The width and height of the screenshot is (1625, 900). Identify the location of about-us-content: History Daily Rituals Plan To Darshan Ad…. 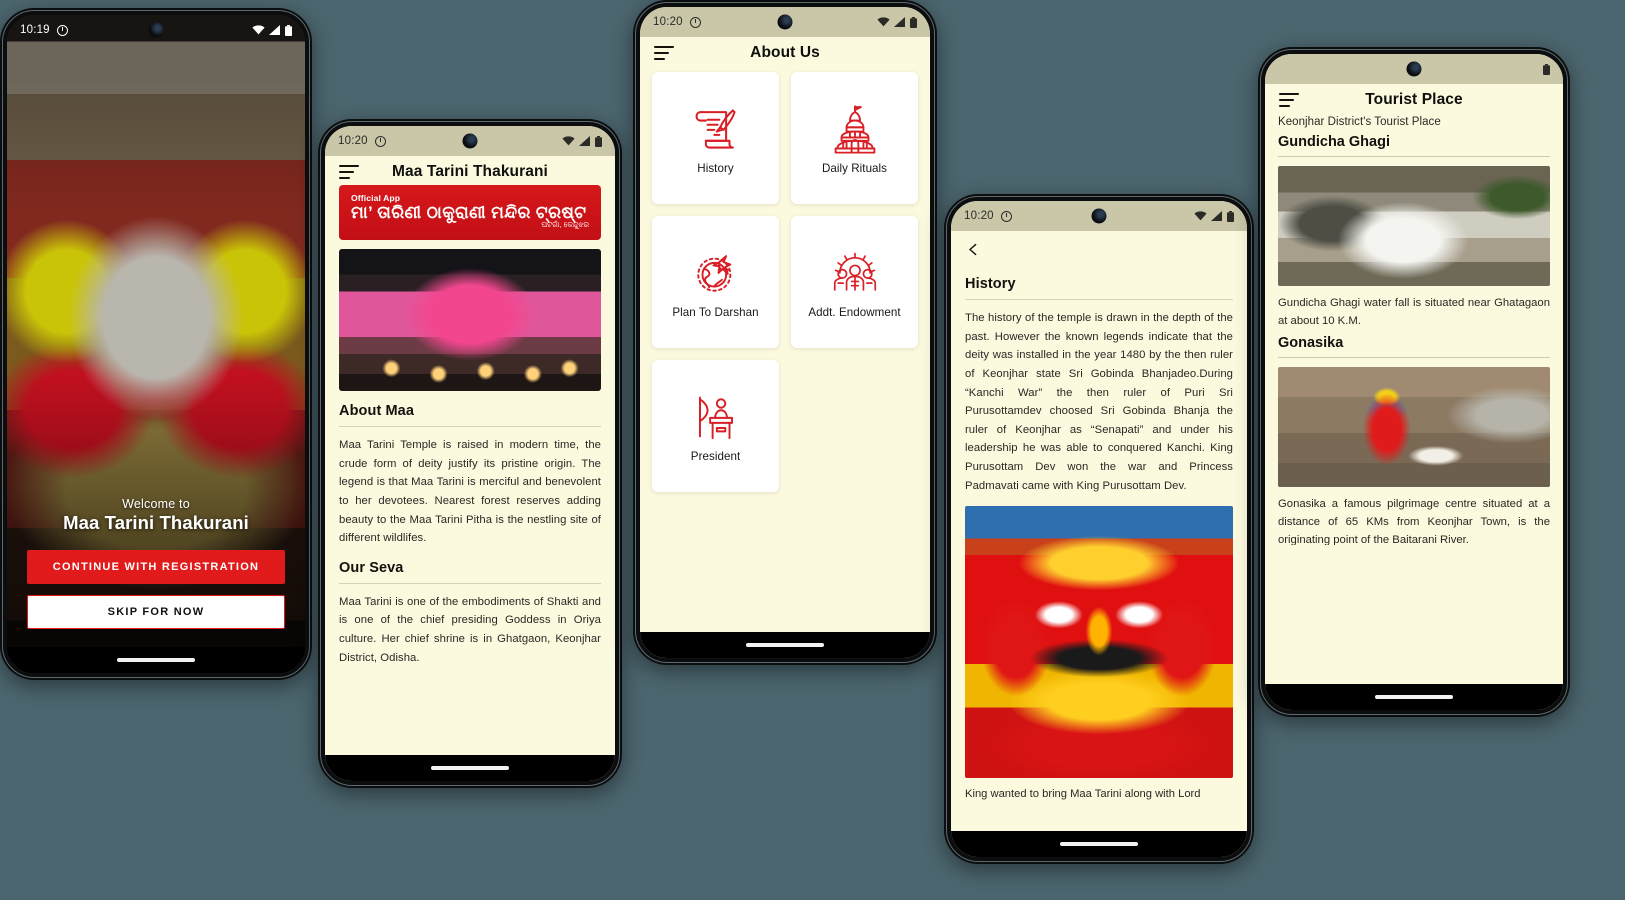
(785, 349).